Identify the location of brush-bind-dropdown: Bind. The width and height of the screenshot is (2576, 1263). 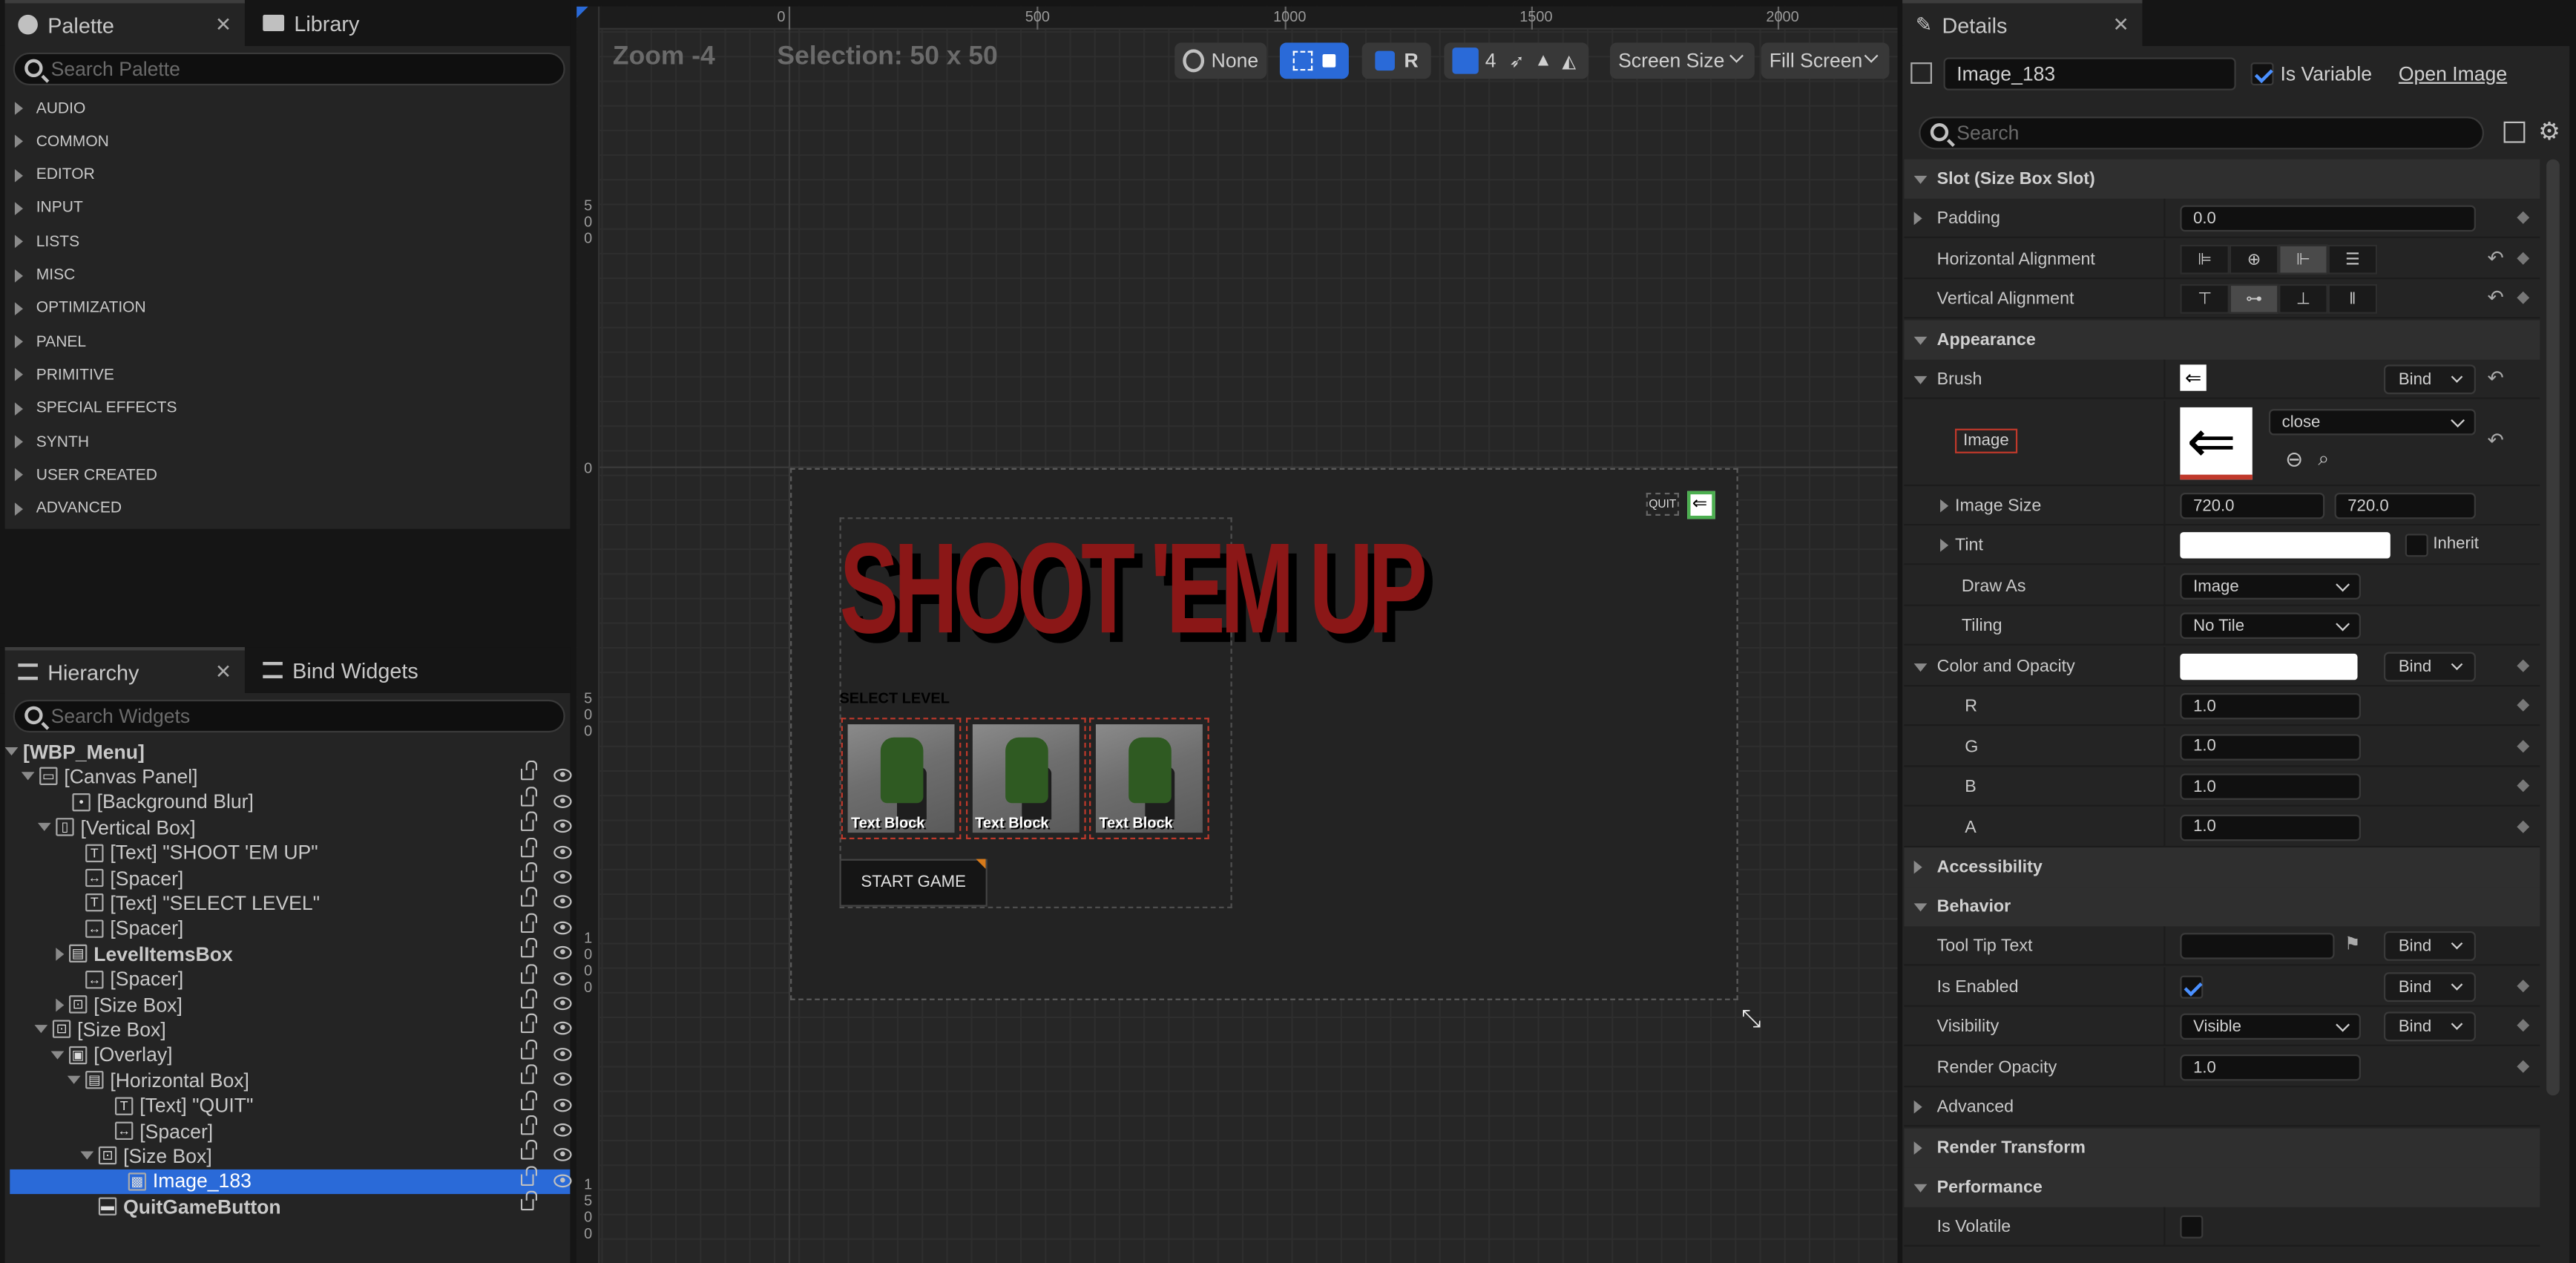
(2429, 379).